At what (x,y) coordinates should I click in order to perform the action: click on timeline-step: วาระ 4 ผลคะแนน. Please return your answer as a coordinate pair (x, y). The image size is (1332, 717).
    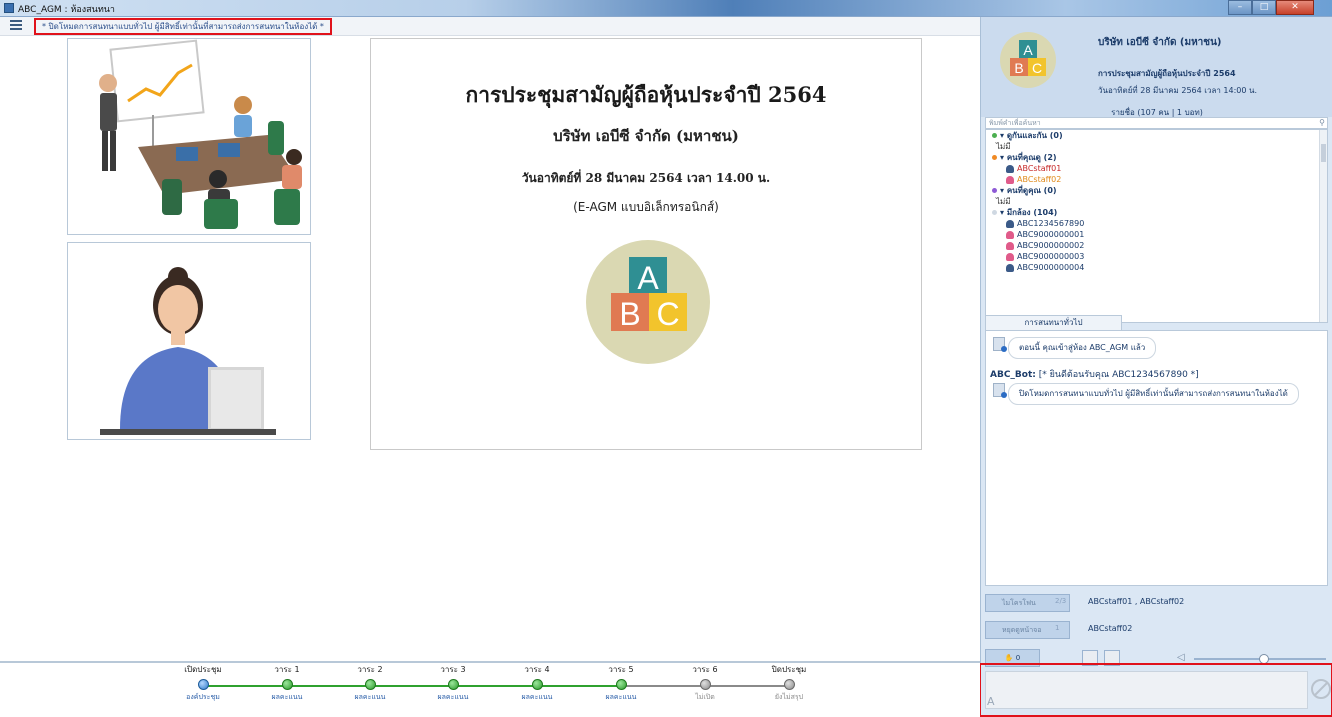
    Looking at the image, I should click on (537, 683).